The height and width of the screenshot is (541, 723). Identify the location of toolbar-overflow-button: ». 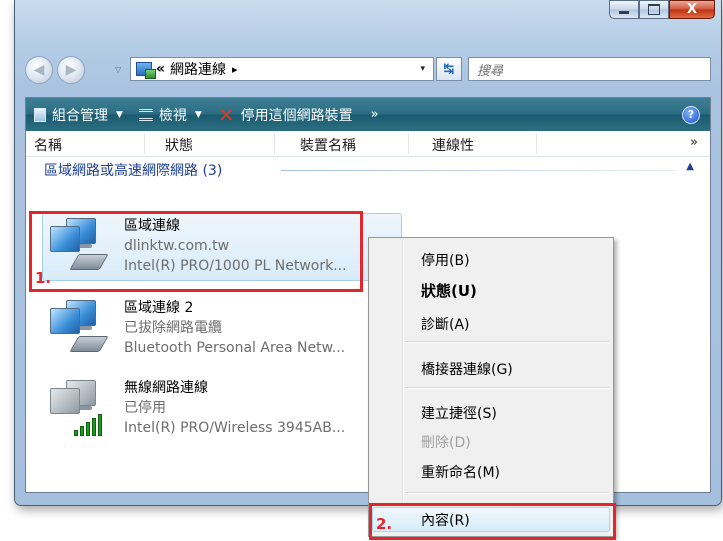
(375, 114).